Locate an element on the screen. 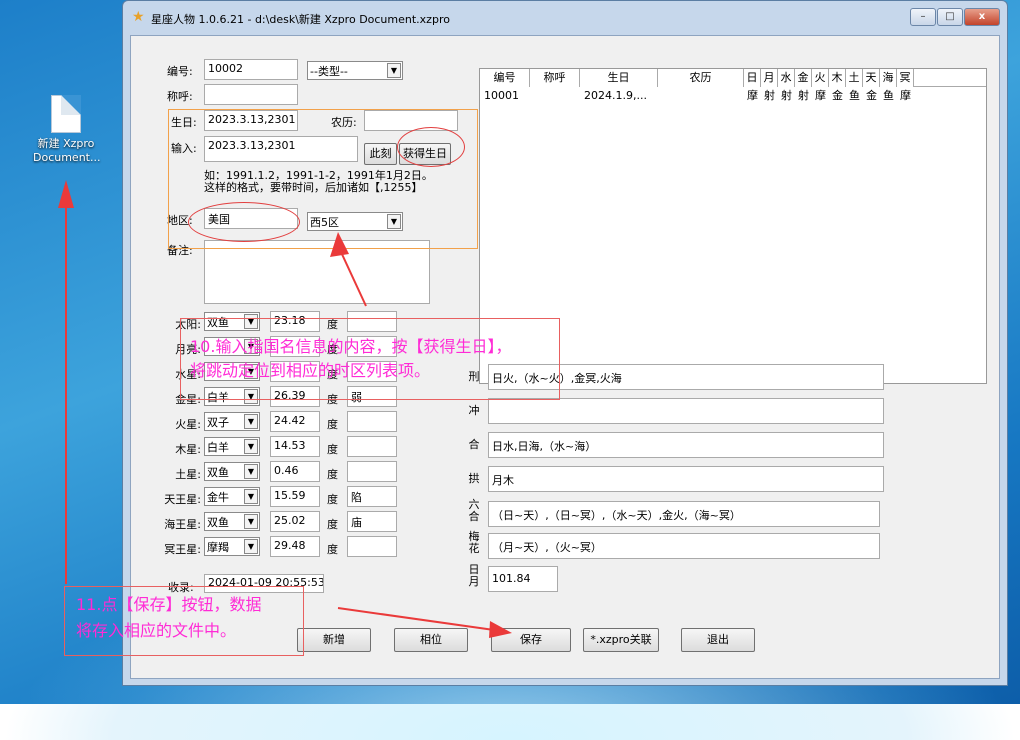  table-header-cell: 木 is located at coordinates (837, 78).